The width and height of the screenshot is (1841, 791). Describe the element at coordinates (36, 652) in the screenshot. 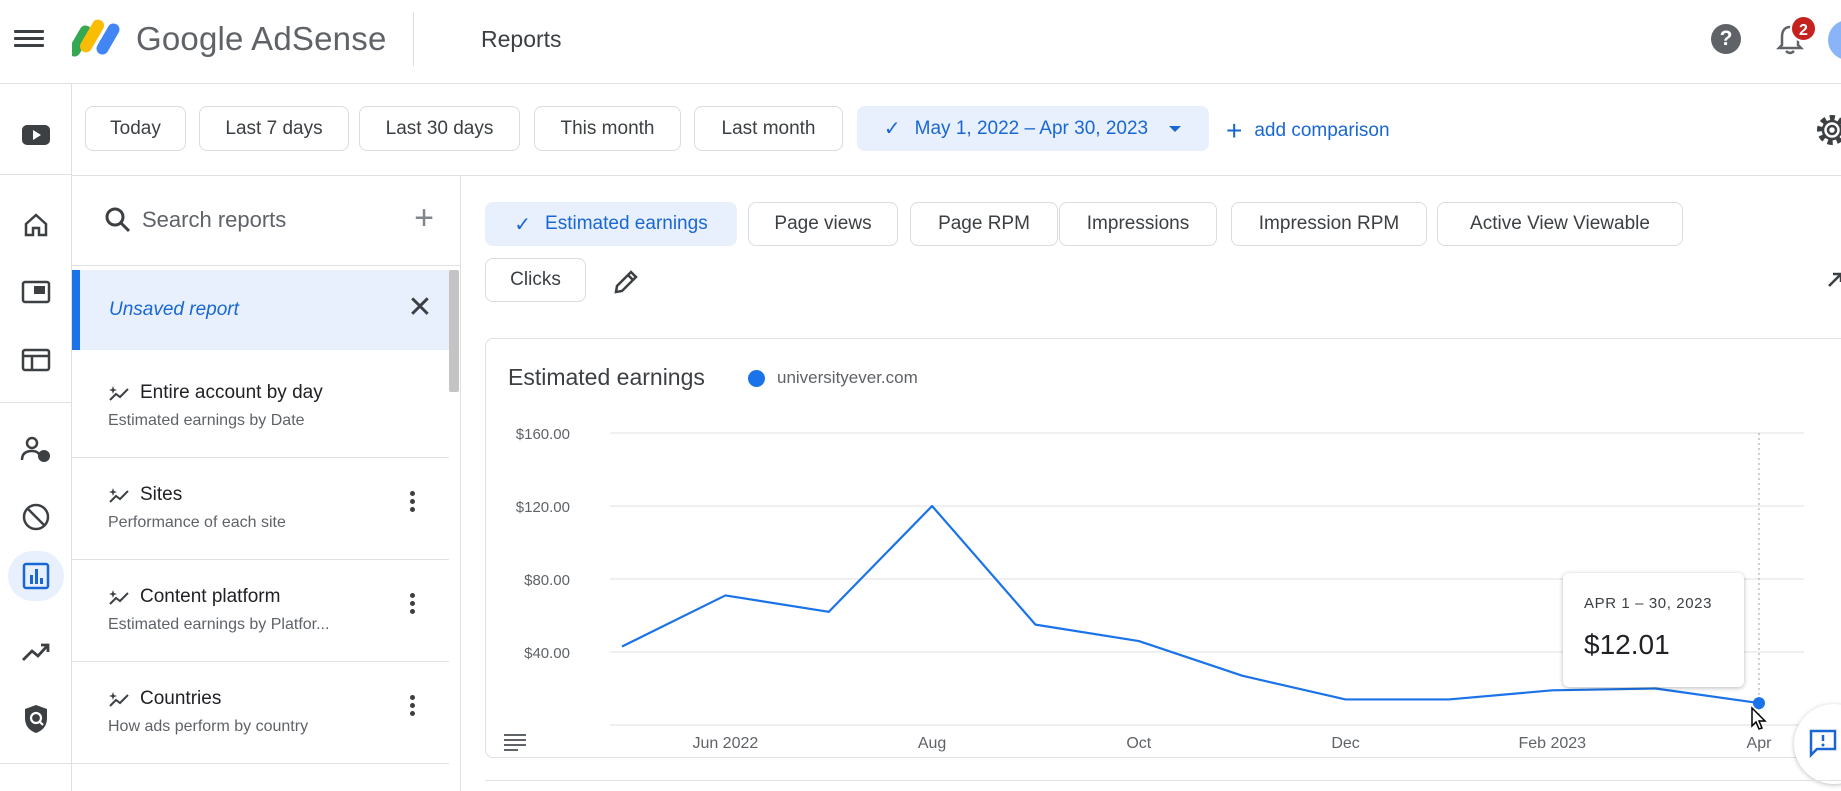

I see `optimization-icon` at that location.